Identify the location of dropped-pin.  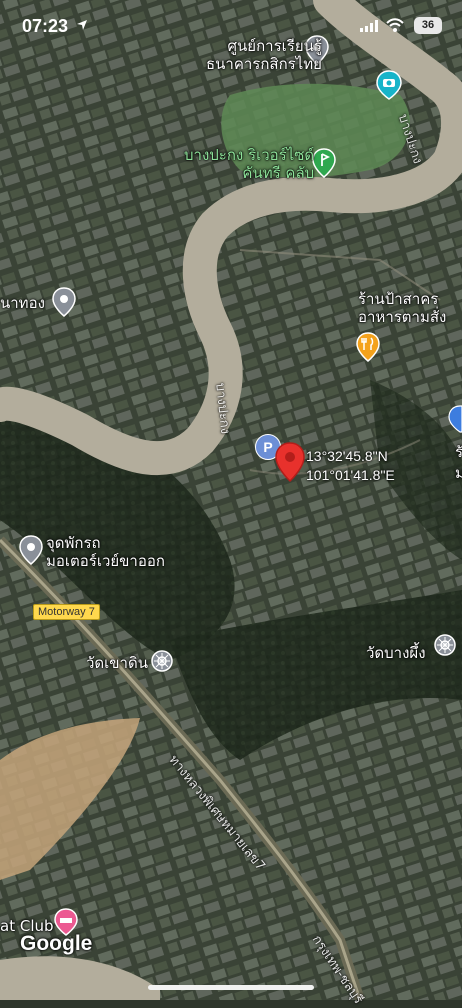
(290, 462).